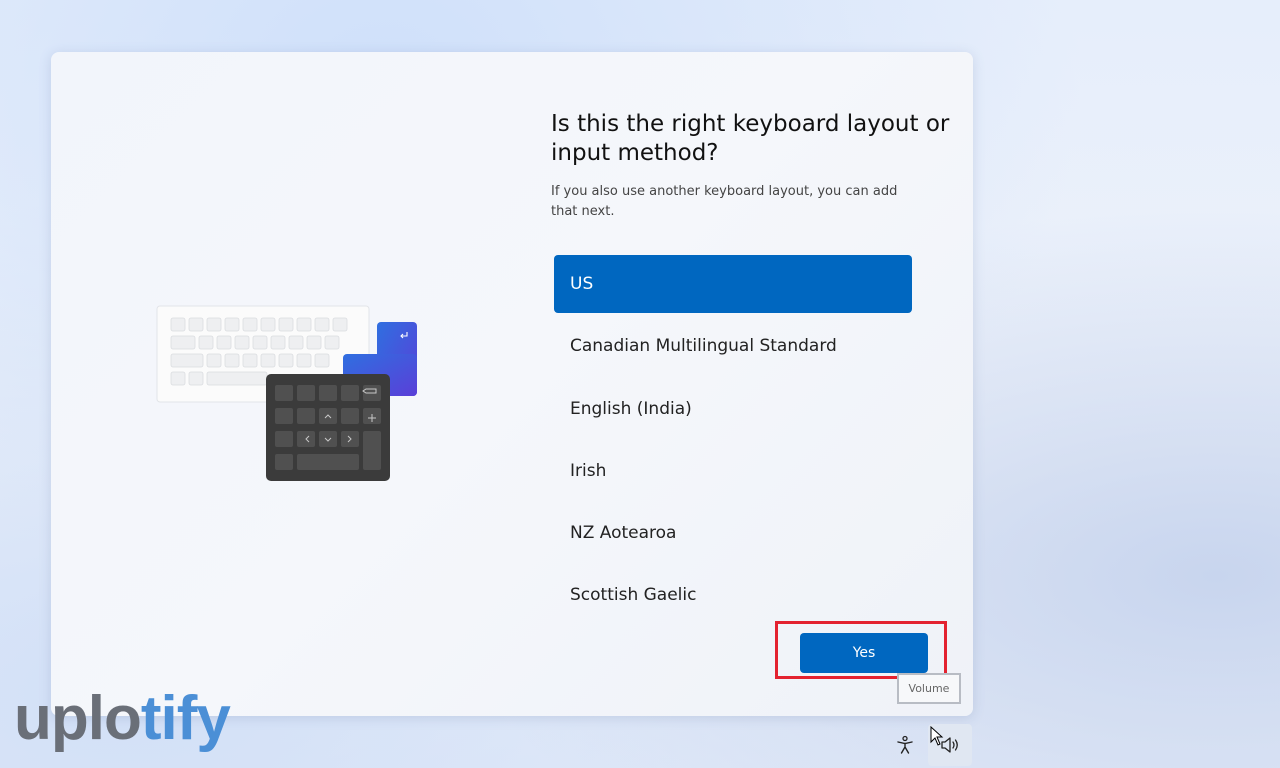  I want to click on watermark-logo: uplotify, so click(122, 719).